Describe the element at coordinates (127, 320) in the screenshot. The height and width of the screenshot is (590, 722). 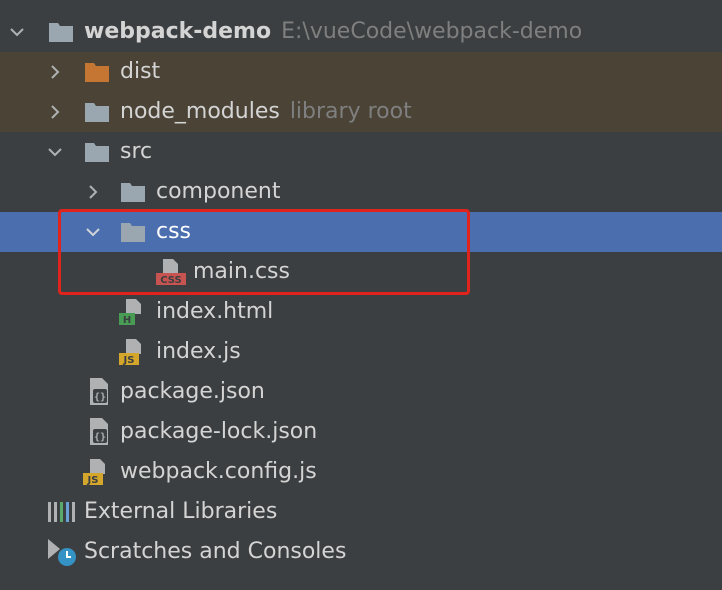
I see `html-badge-text: H` at that location.